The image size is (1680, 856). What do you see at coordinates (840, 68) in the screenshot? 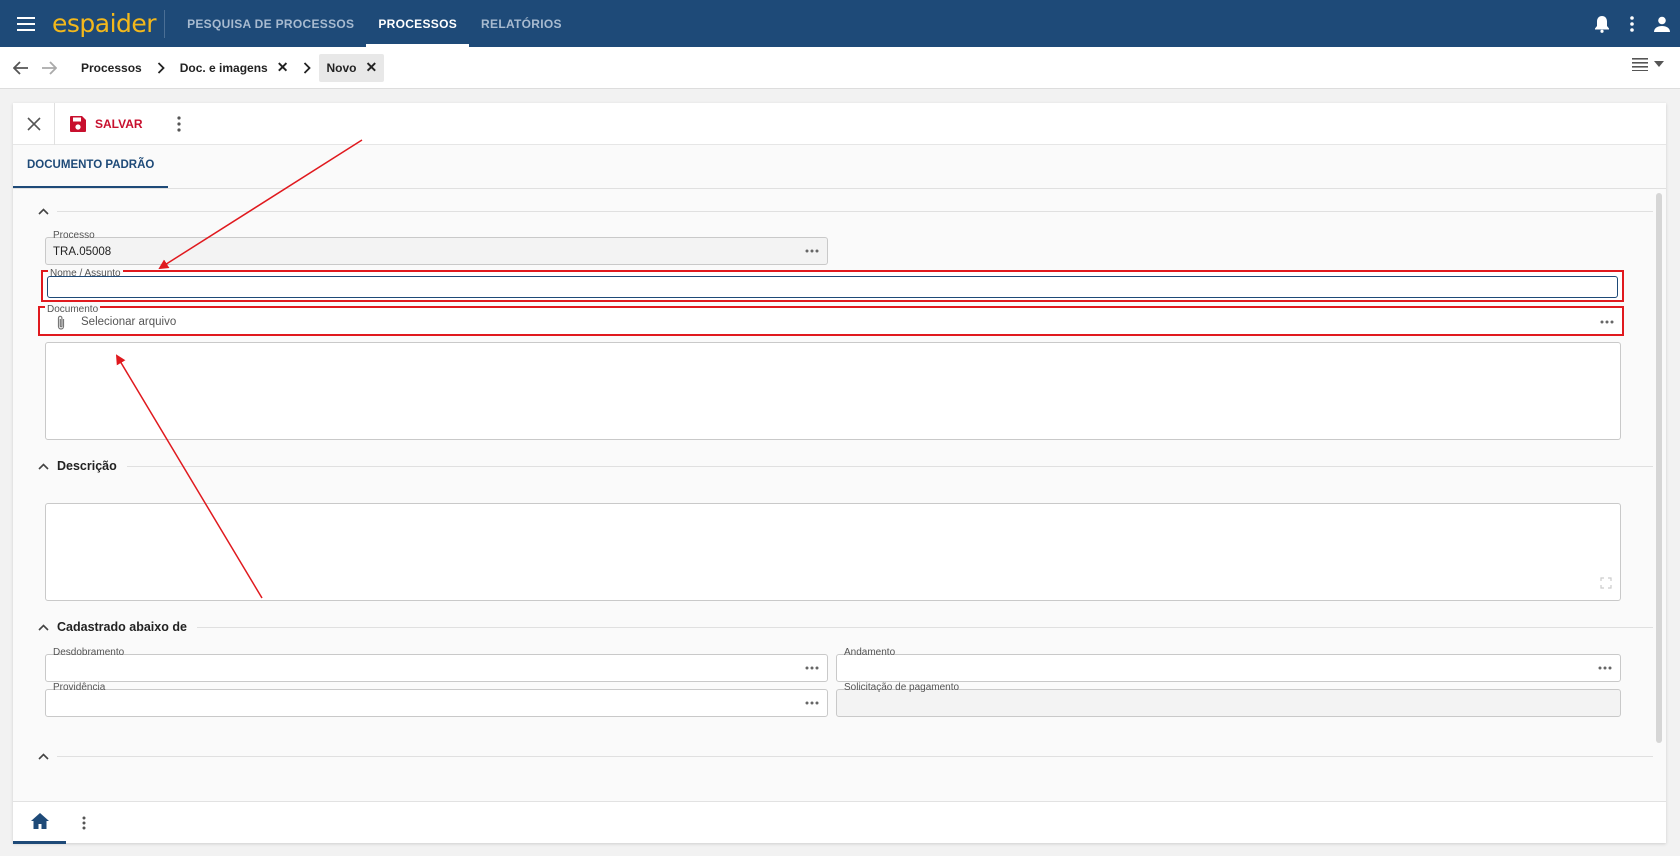
I see `breadcrumb: Processos Doc. e imagens ✕ Novo ✕` at bounding box center [840, 68].